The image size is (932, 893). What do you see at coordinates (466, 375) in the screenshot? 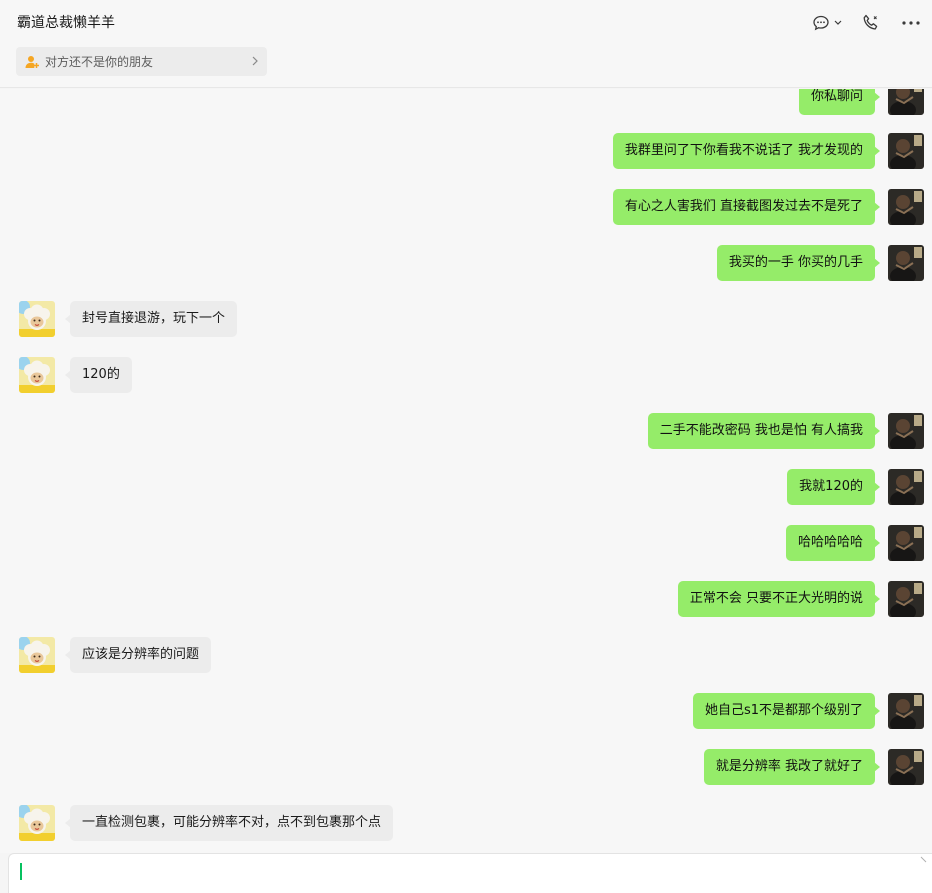
I see `message-received: 120的` at bounding box center [466, 375].